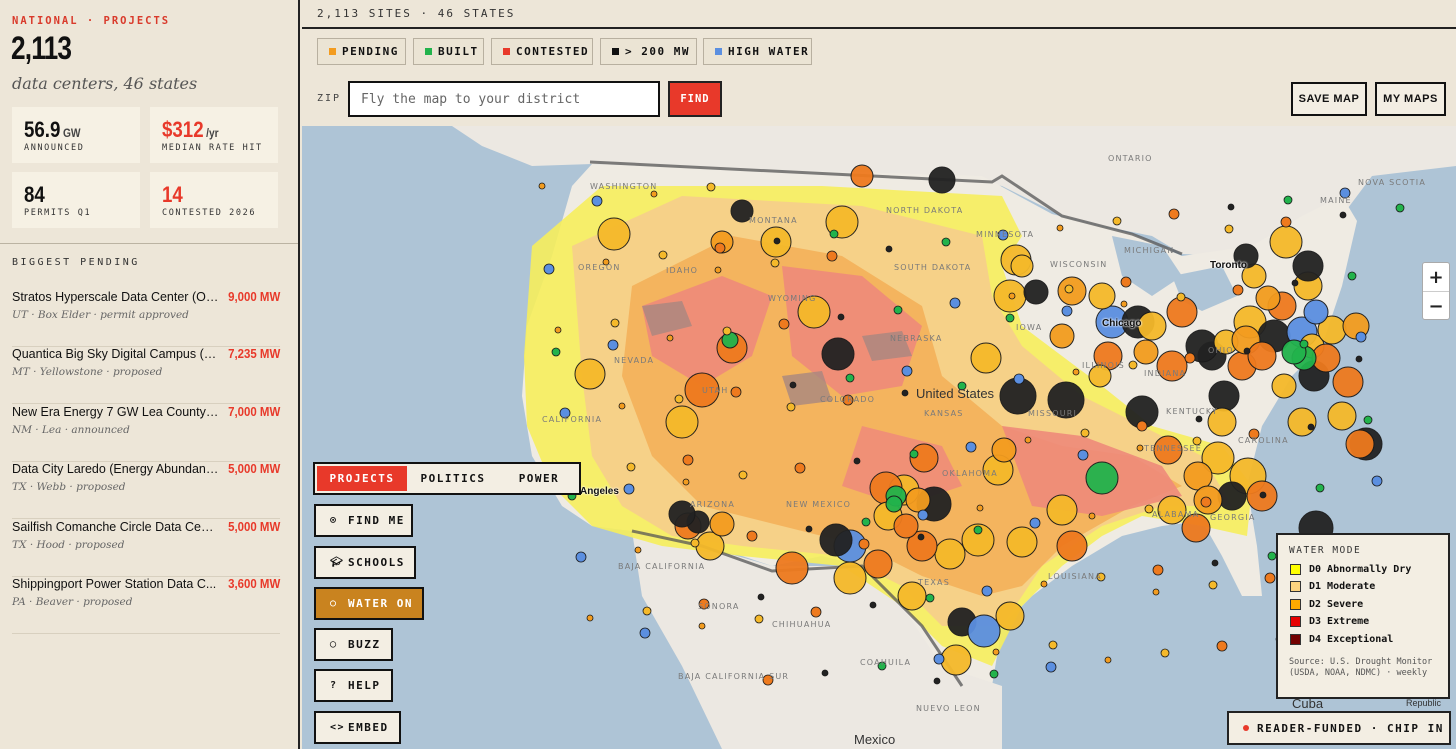 The height and width of the screenshot is (749, 1456). Describe the element at coordinates (365, 562) in the screenshot. I see `schools-button: 🎓︎ SCHOOLS` at that location.